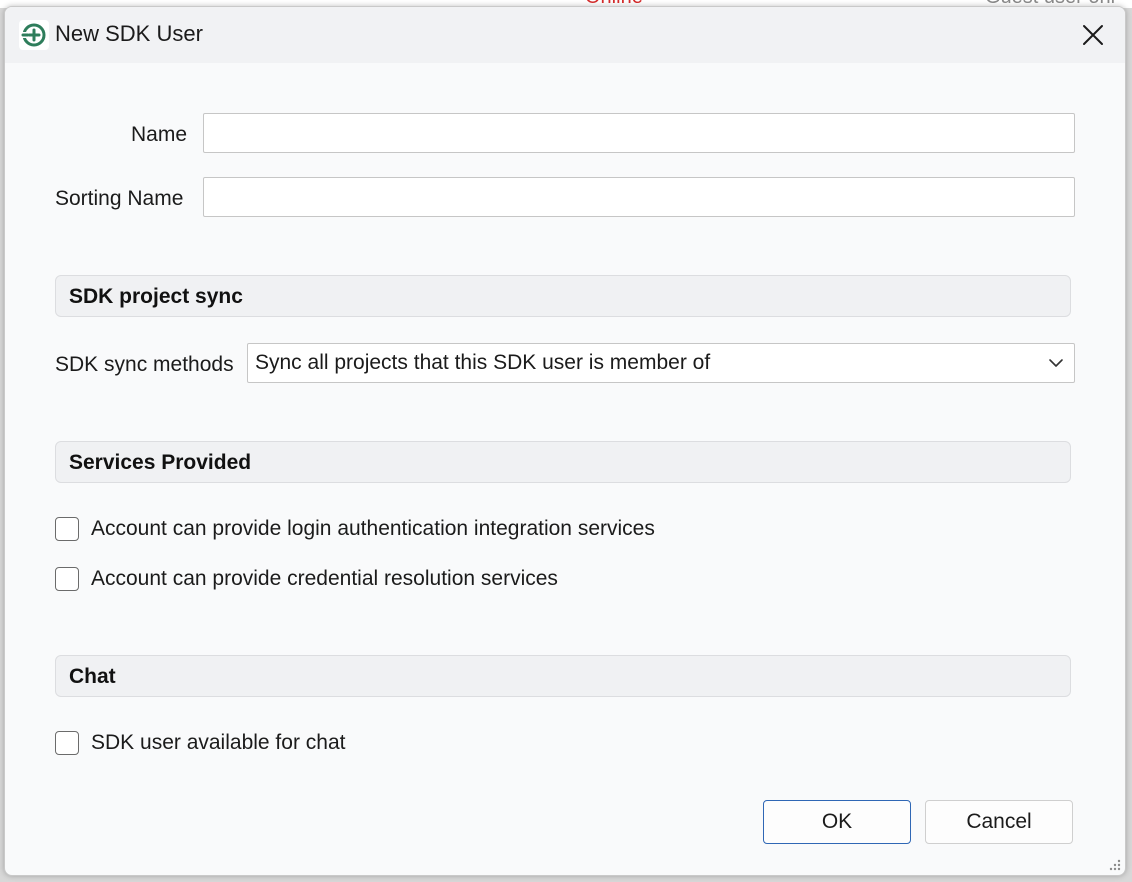 The image size is (1132, 882). What do you see at coordinates (67, 743) in the screenshot?
I see `available-for-chat-checkbox` at bounding box center [67, 743].